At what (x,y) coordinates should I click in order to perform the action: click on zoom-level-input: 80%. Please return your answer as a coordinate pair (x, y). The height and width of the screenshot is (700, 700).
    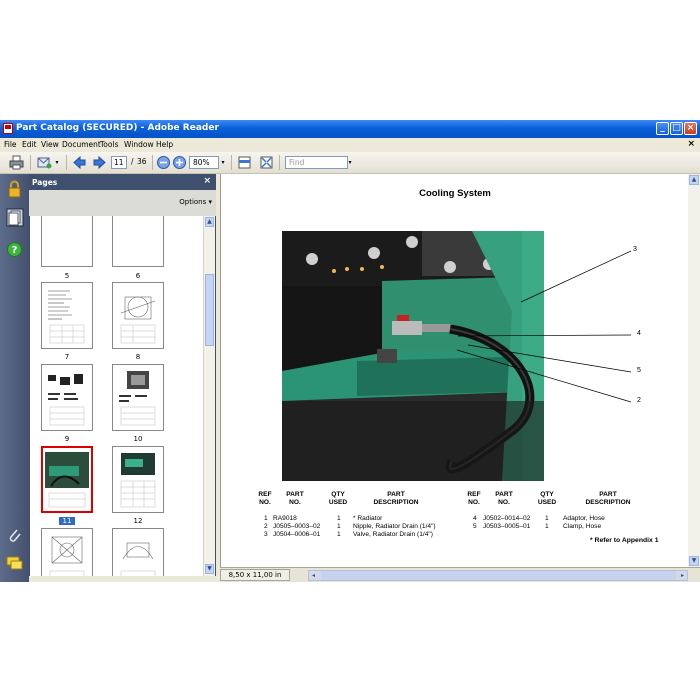
    Looking at the image, I should click on (204, 162).